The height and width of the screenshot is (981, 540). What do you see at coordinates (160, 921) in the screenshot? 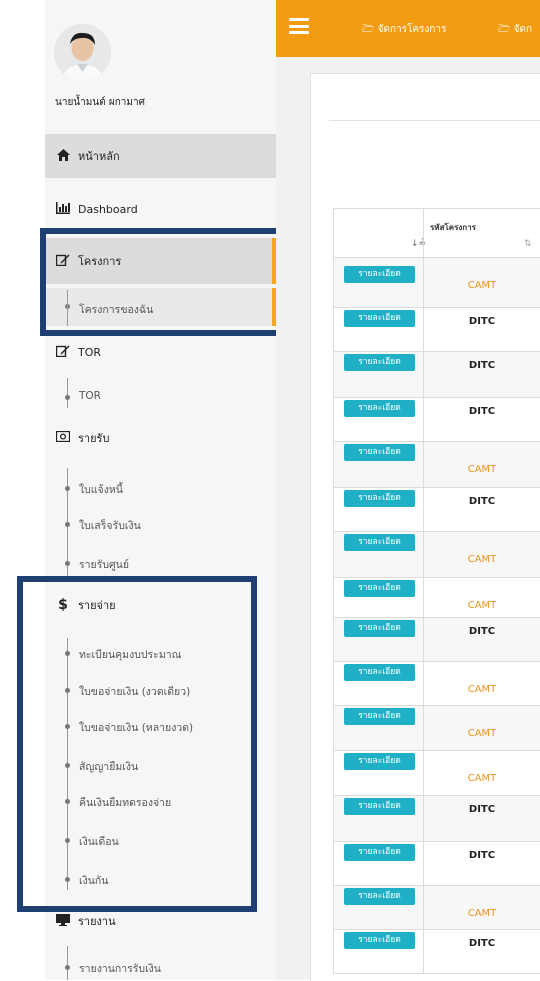
I see `sidebar-item-report: รายงาน` at bounding box center [160, 921].